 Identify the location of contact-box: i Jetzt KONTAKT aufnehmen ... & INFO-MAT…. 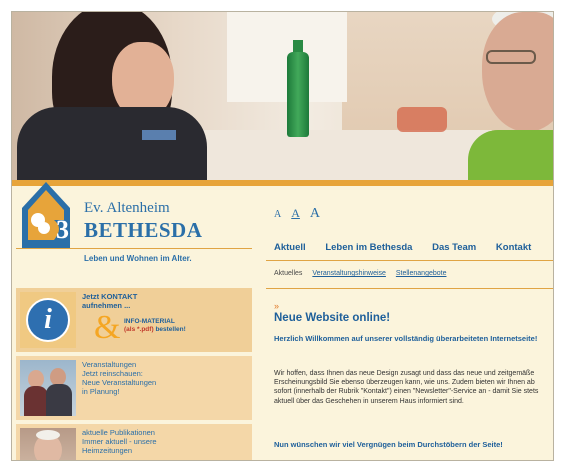
(134, 320).